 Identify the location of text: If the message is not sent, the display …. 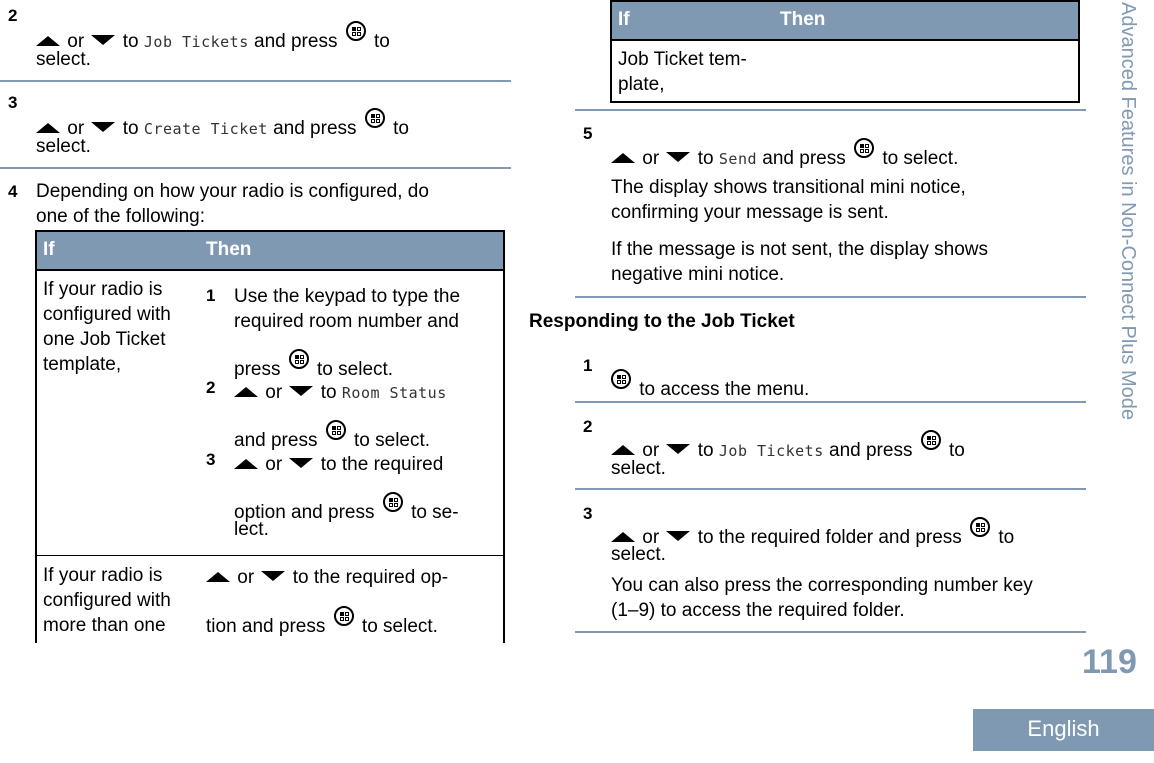
(800, 249).